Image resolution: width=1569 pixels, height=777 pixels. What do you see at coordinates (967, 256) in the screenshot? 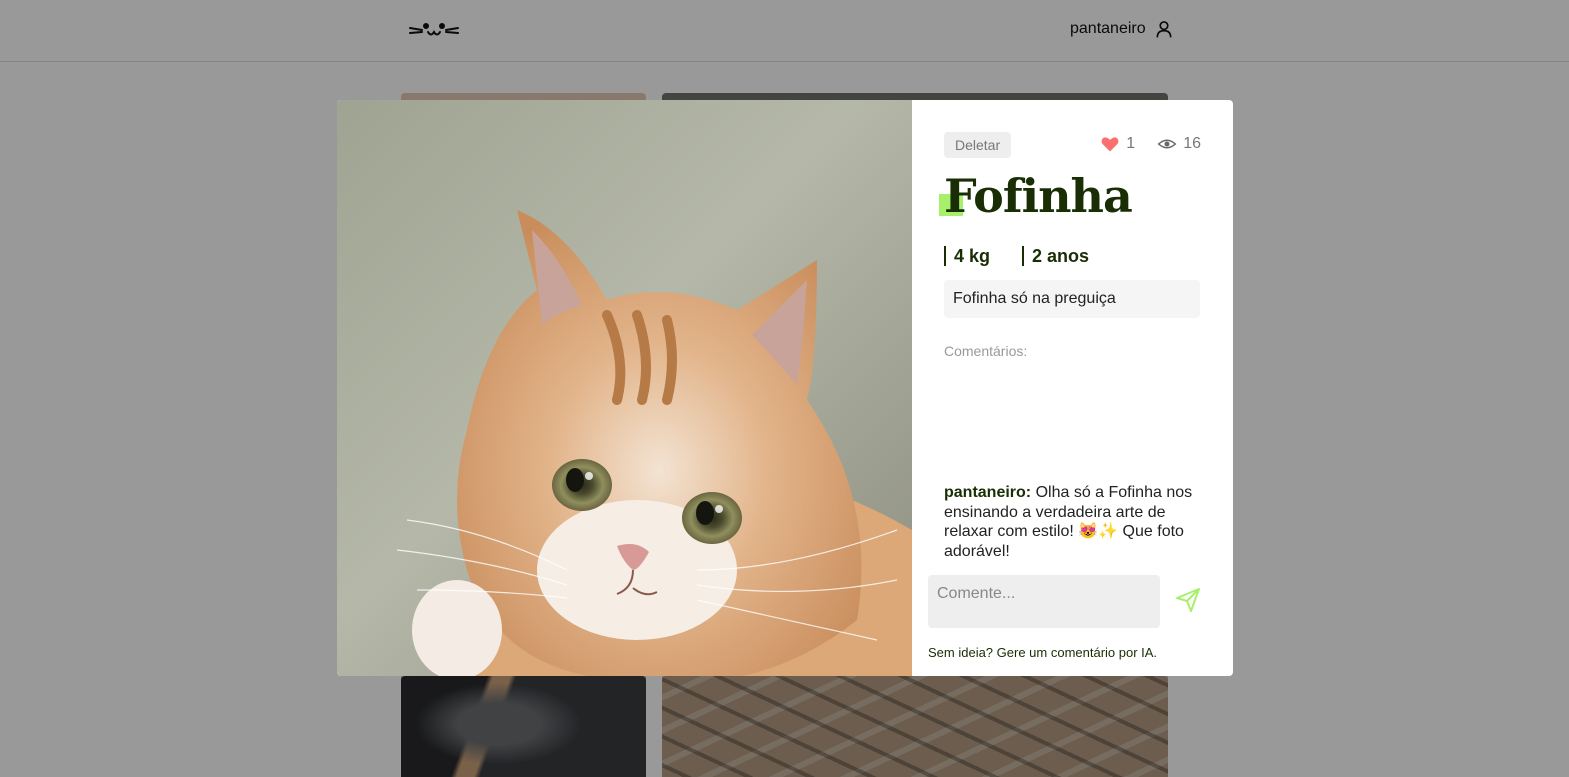
I see `weight-value: 4 kg` at bounding box center [967, 256].